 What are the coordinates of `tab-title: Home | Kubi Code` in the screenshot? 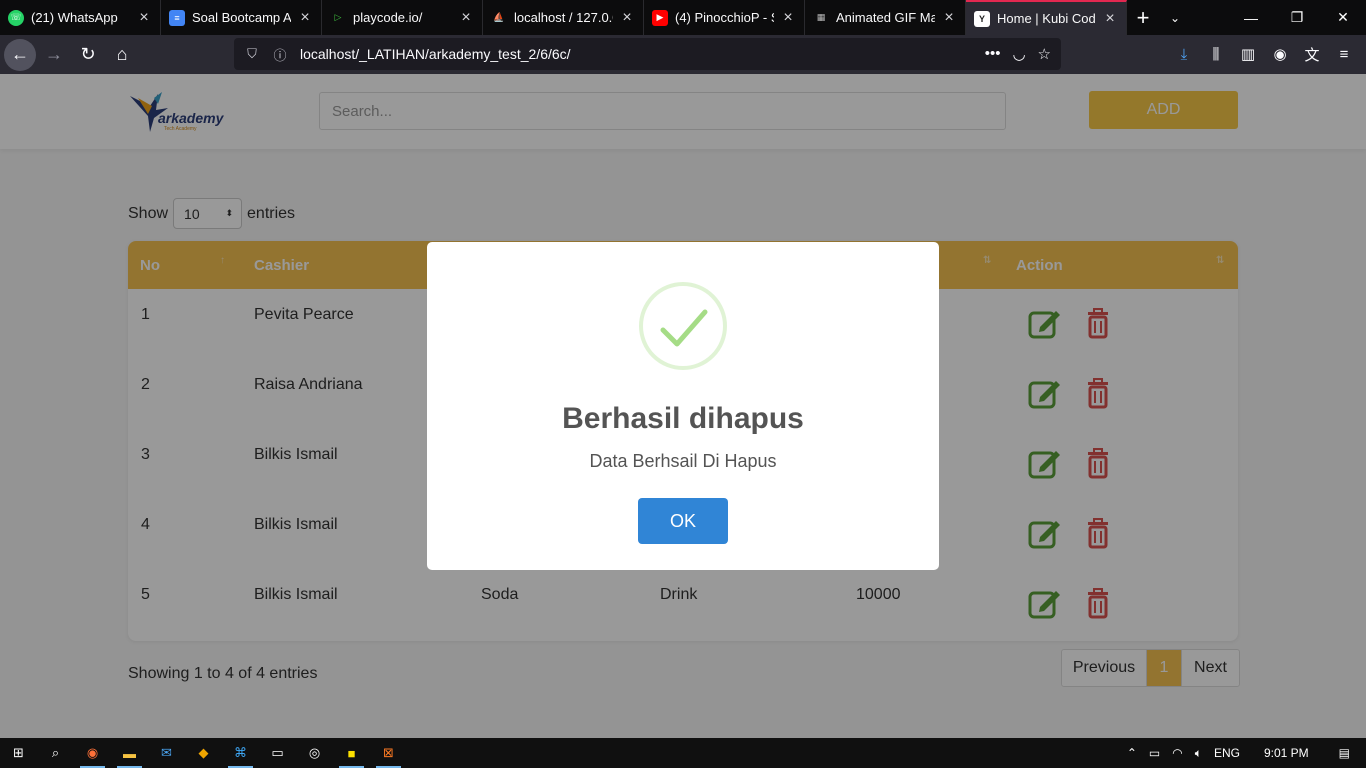 It's located at (1046, 18).